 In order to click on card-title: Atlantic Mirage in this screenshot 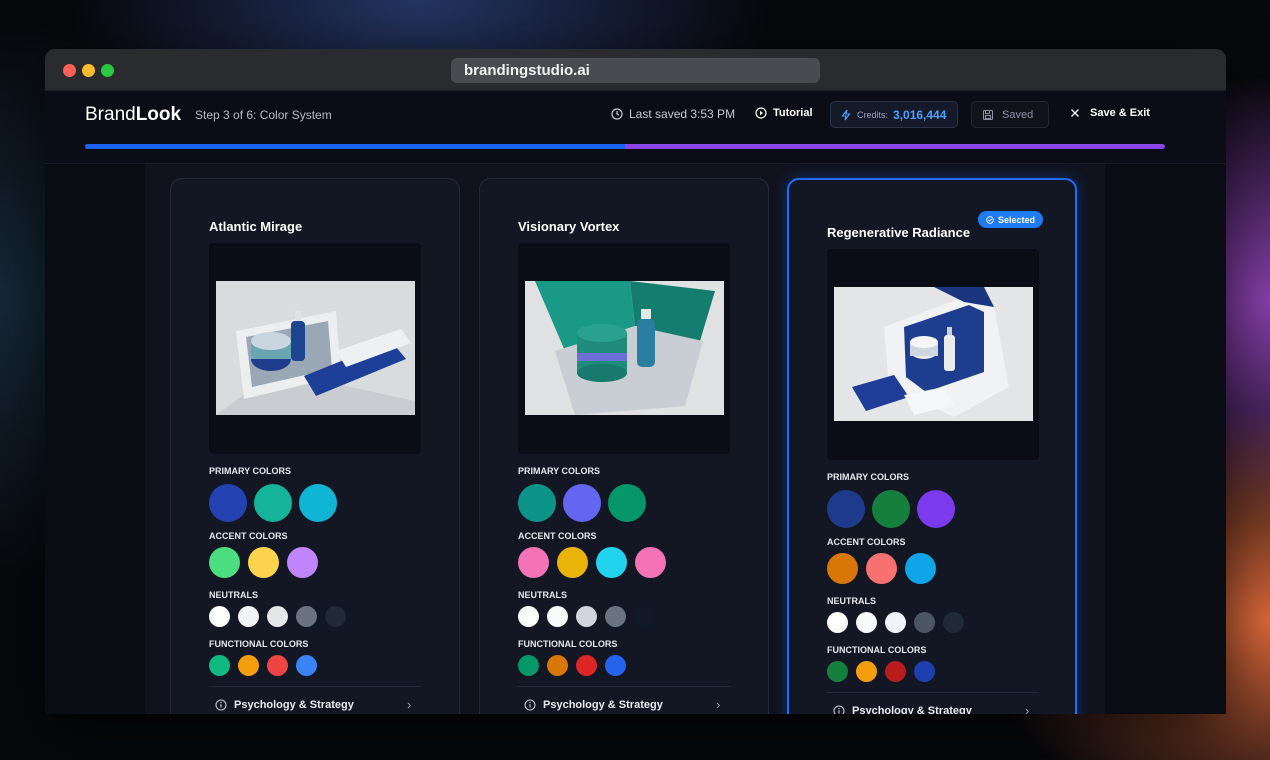, I will do `click(256, 226)`.